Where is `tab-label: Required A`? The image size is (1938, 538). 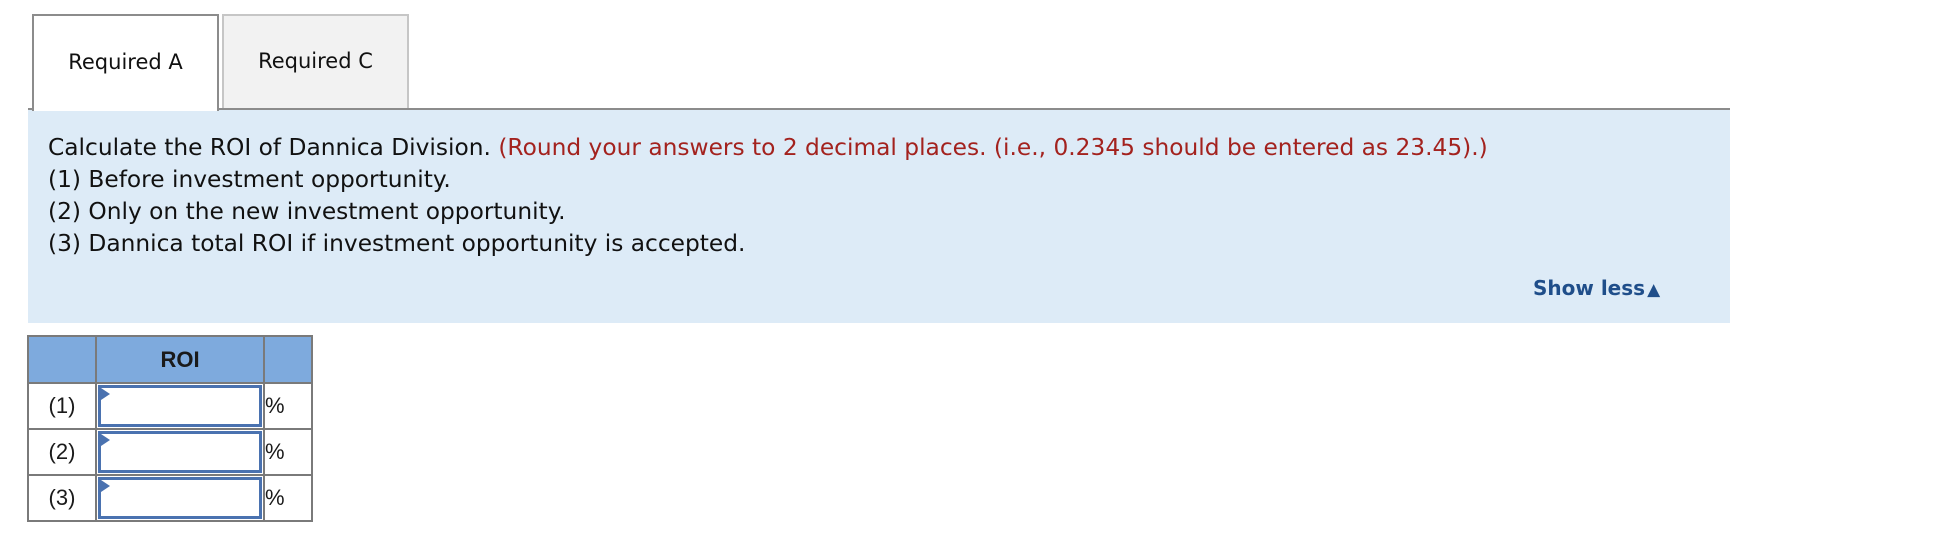 tab-label: Required A is located at coordinates (125, 61).